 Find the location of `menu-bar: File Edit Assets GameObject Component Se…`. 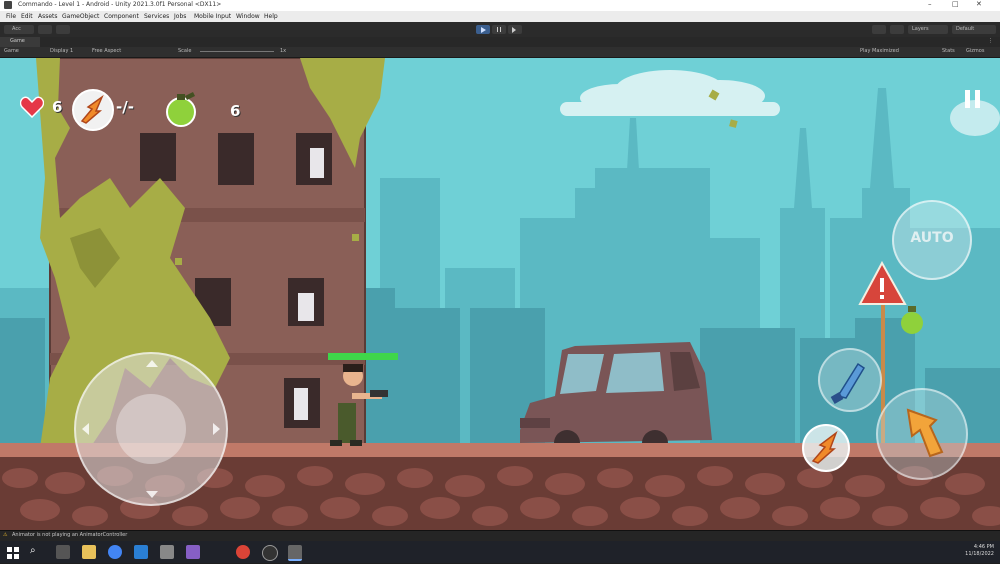

menu-bar: File Edit Assets GameObject Component Se… is located at coordinates (500, 16).